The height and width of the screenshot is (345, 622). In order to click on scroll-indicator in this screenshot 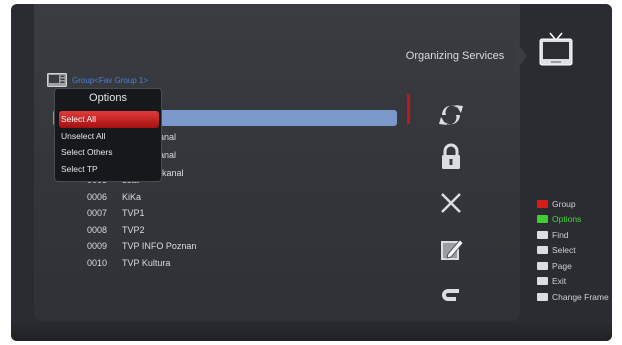, I will do `click(408, 109)`.